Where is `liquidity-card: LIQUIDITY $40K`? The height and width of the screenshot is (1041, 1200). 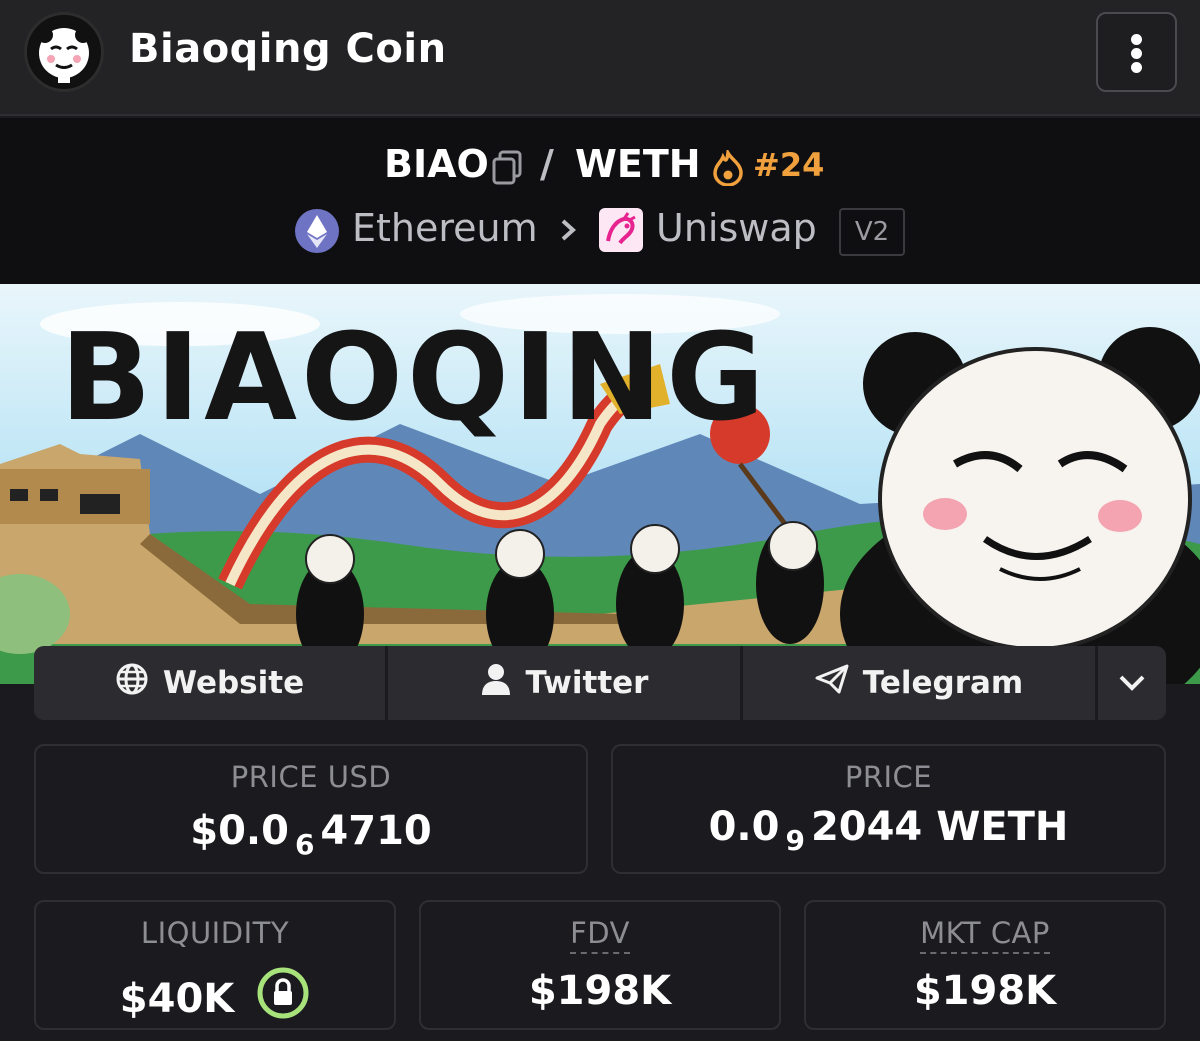 liquidity-card: LIQUIDITY $40K is located at coordinates (215, 965).